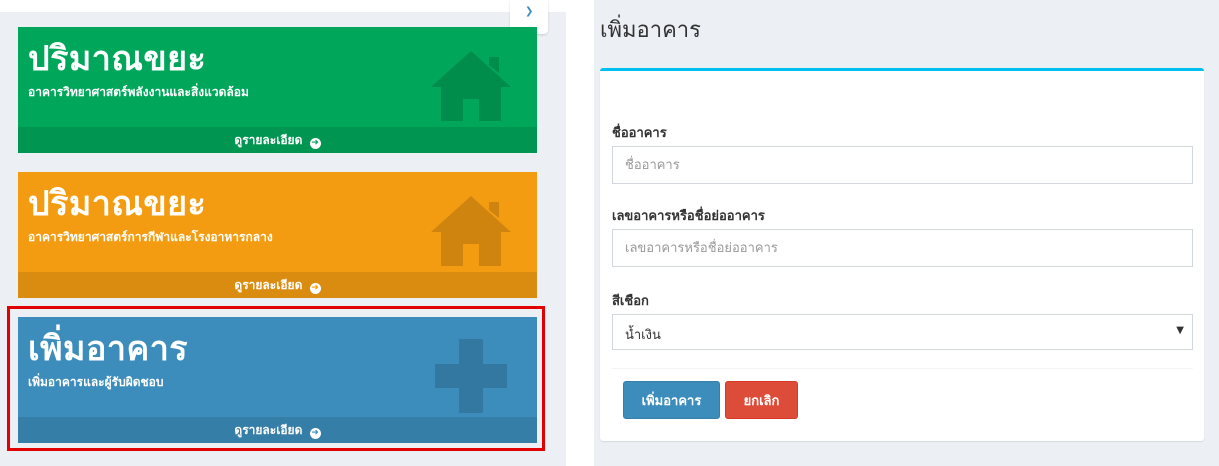 The image size is (1219, 466). What do you see at coordinates (650, 30) in the screenshot?
I see `page-title: เพิ่มอาคาร` at bounding box center [650, 30].